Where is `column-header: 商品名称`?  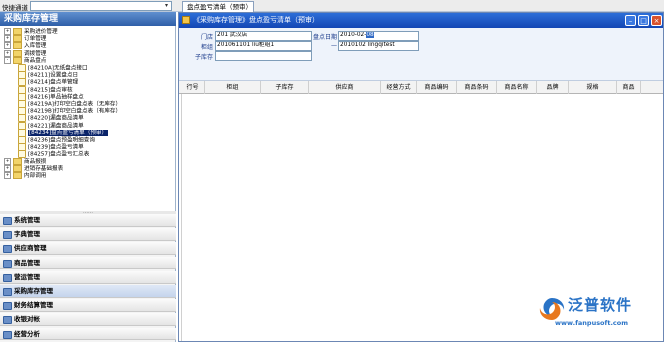 column-header: 商品名称 is located at coordinates (517, 87).